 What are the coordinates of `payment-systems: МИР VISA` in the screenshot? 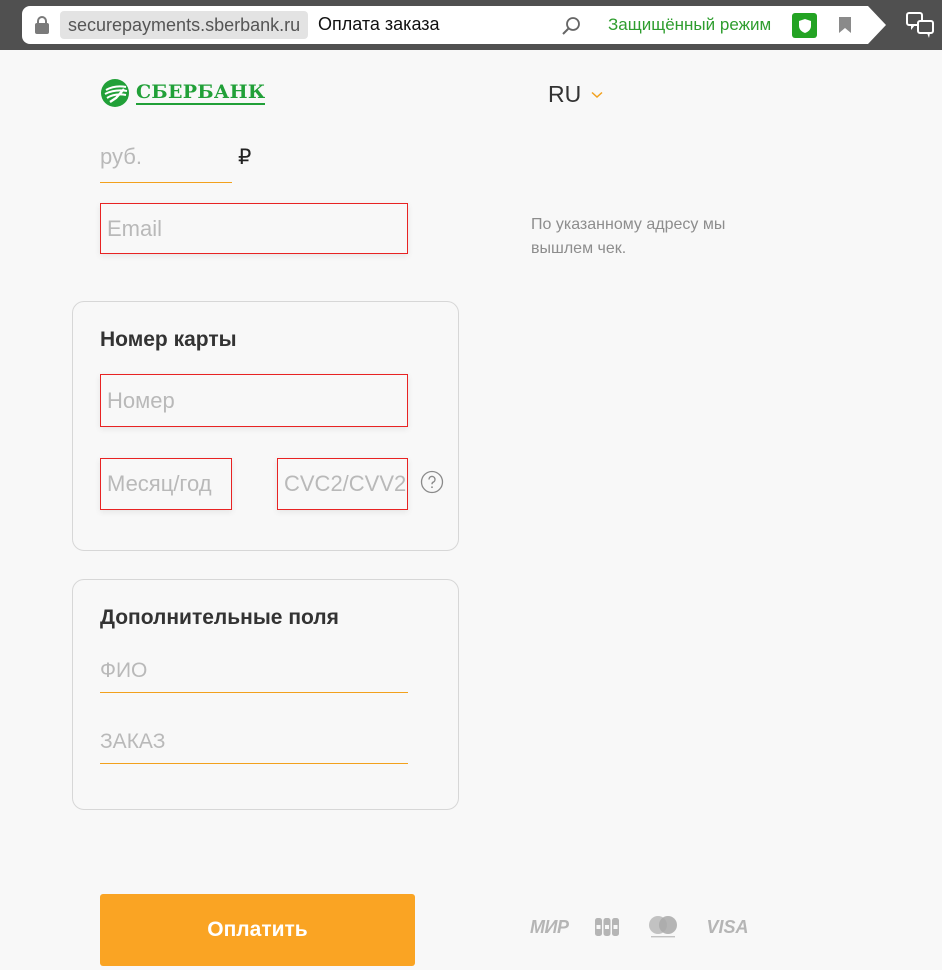 It's located at (639, 927).